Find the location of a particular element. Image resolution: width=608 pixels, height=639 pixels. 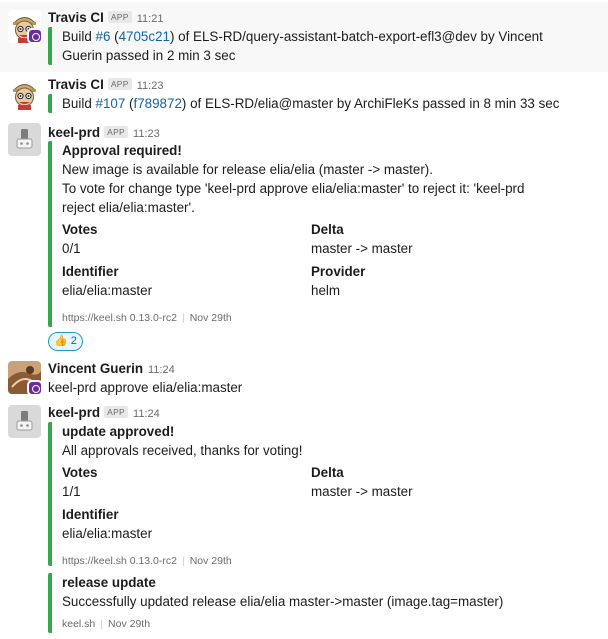

attachment-title: update approved! is located at coordinates (118, 431).